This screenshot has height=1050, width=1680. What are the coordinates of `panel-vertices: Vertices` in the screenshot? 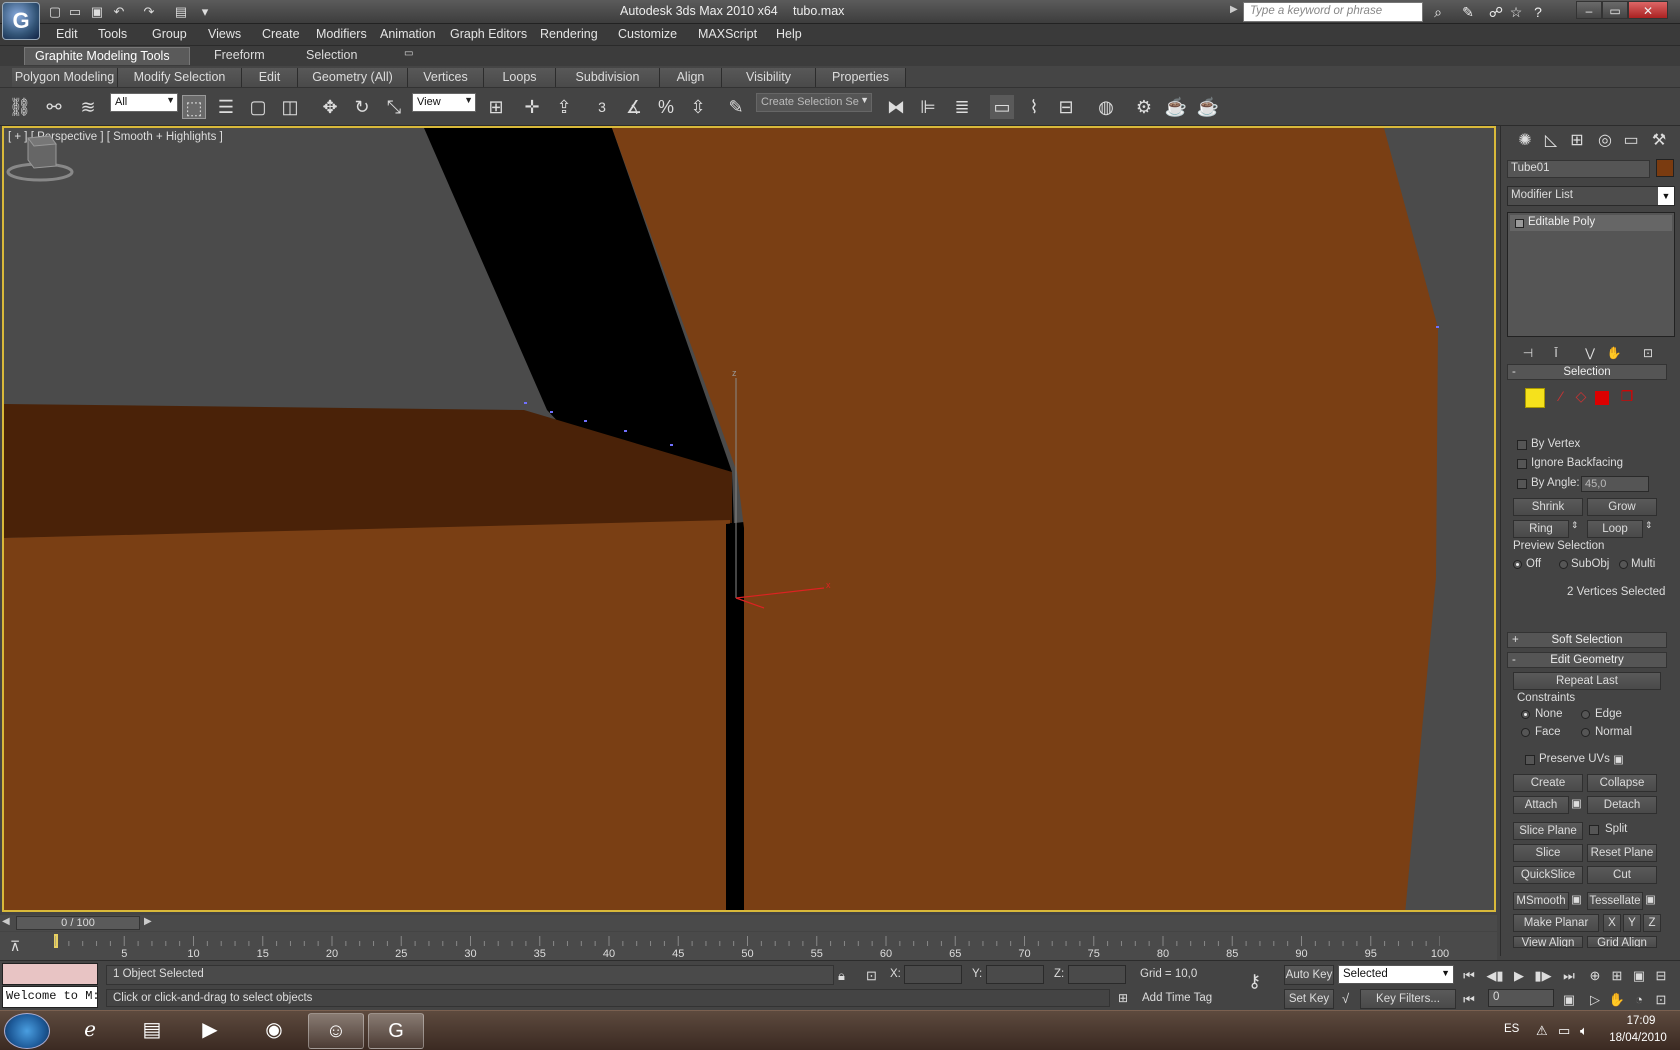 It's located at (446, 77).